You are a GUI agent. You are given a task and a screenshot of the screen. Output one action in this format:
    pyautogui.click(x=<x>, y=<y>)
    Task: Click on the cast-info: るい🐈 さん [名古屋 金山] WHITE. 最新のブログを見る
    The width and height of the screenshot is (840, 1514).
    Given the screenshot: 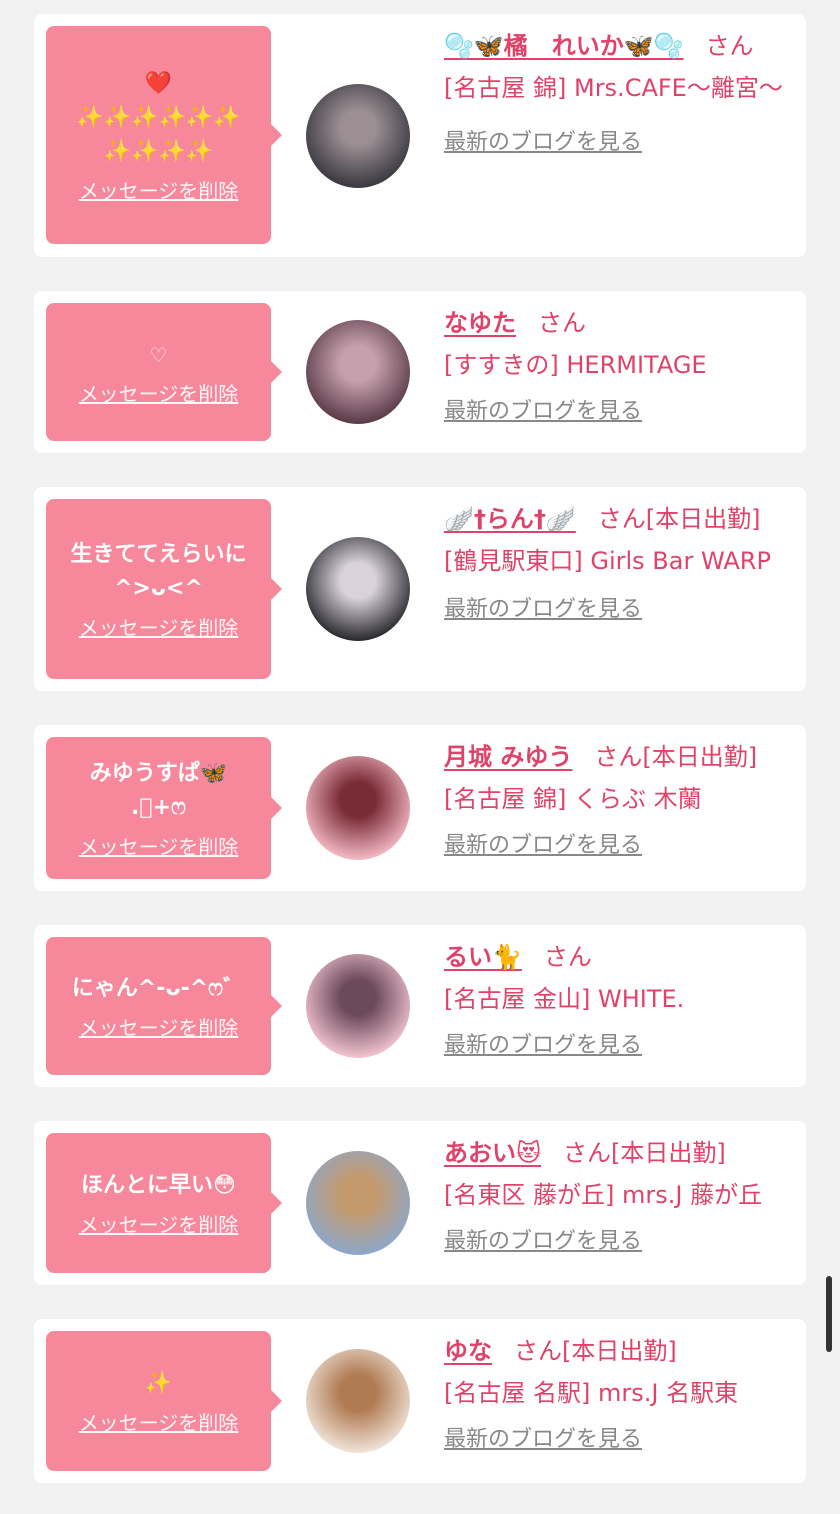 What is the action you would take?
    pyautogui.click(x=620, y=997)
    